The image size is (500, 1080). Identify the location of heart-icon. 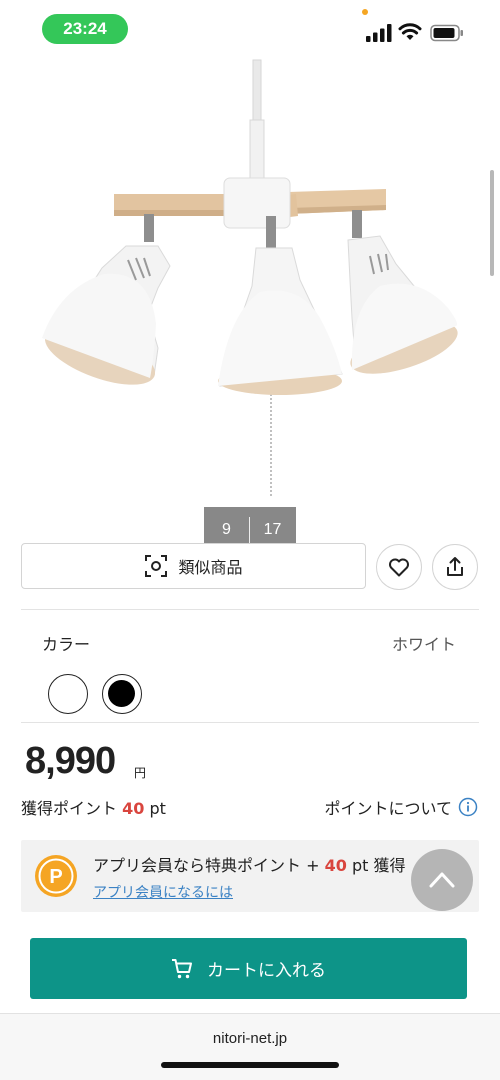
(399, 567).